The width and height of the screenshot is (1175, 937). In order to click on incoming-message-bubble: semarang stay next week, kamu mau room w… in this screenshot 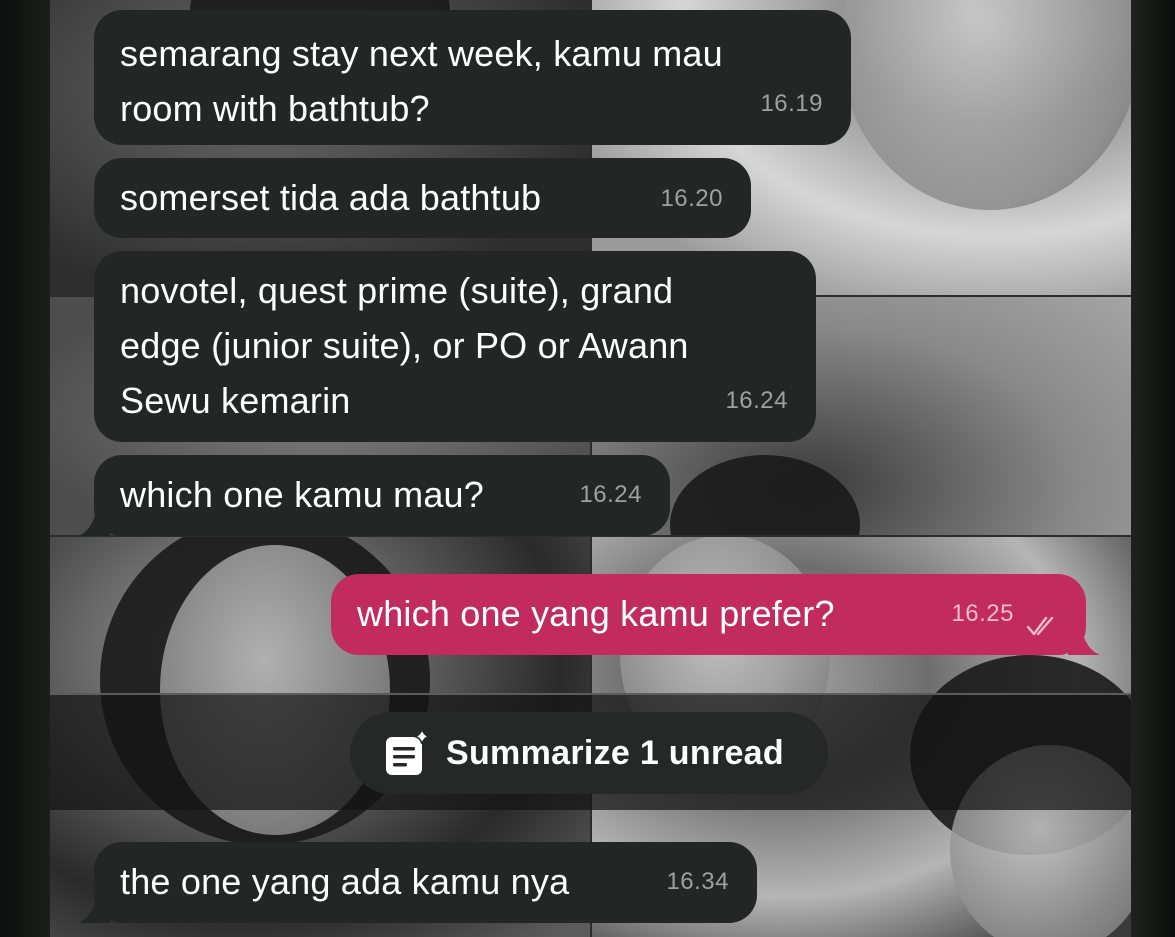, I will do `click(472, 77)`.